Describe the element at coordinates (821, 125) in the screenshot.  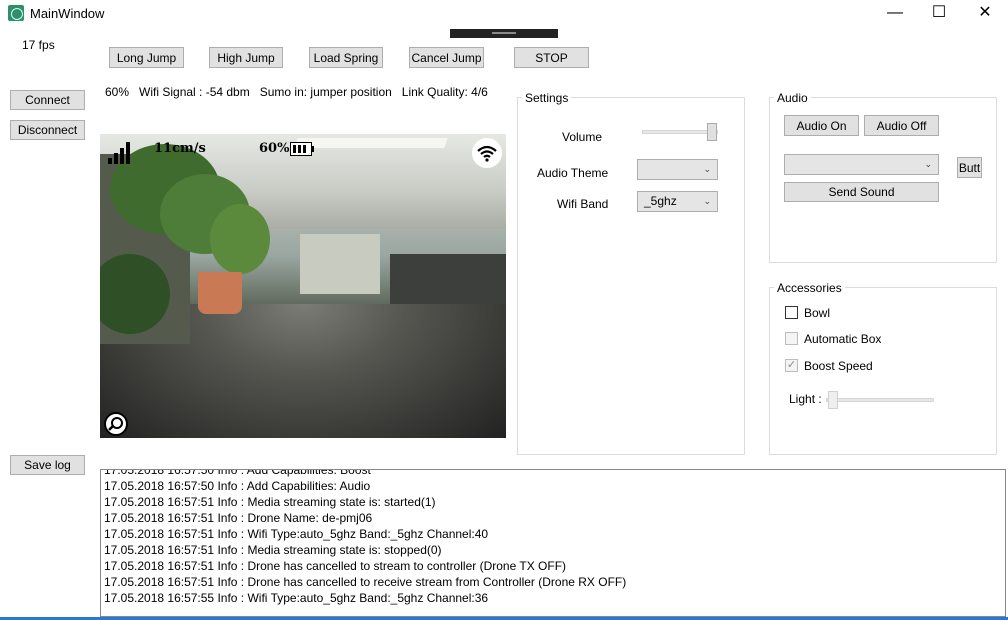
I see `audio-on-button: Audio On` at that location.